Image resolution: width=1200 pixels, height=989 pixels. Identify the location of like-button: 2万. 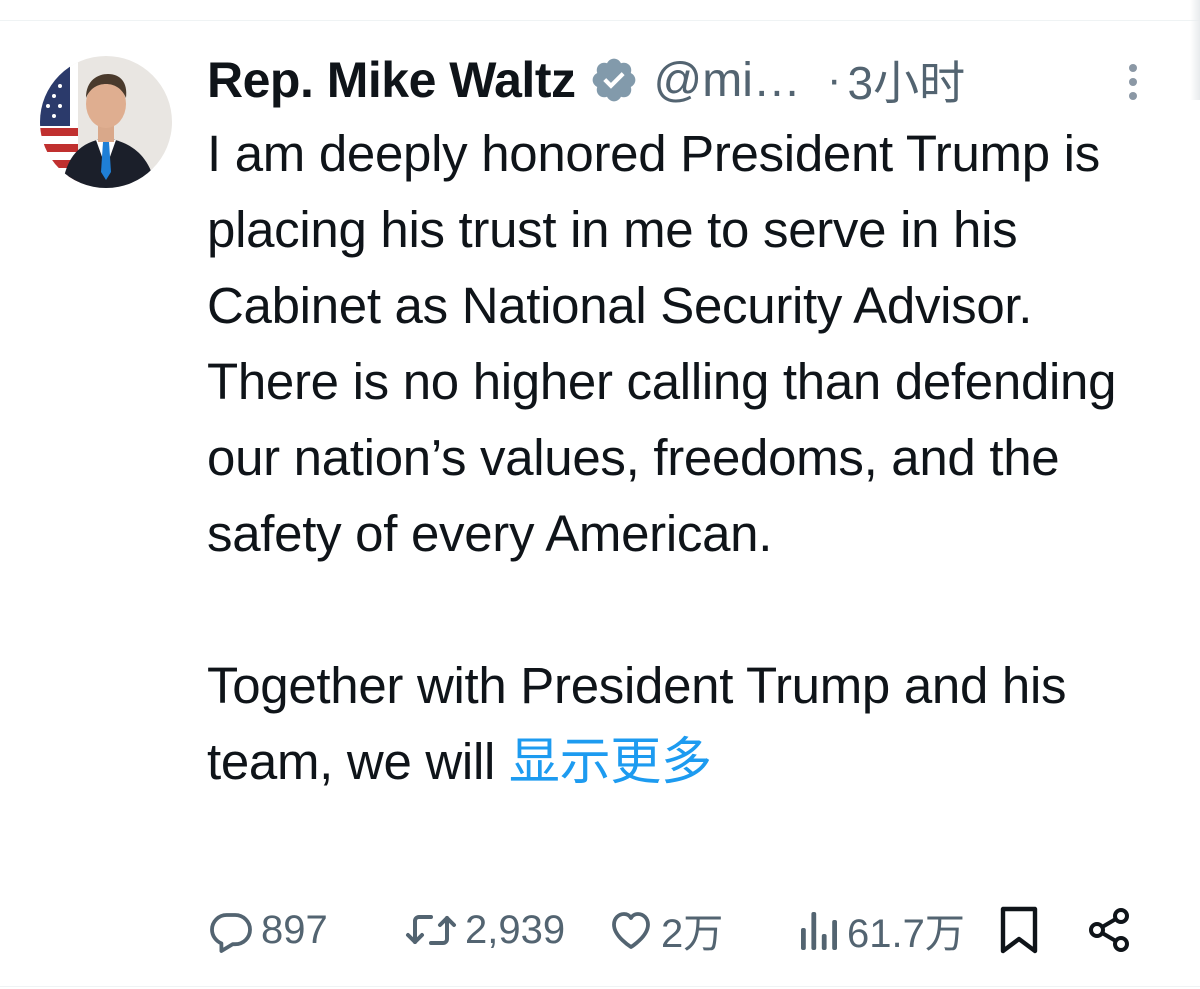
(665, 930).